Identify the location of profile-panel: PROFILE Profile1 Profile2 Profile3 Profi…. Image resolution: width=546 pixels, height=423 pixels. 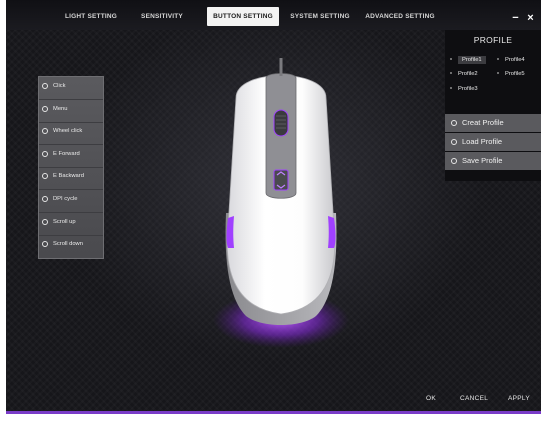
(493, 105).